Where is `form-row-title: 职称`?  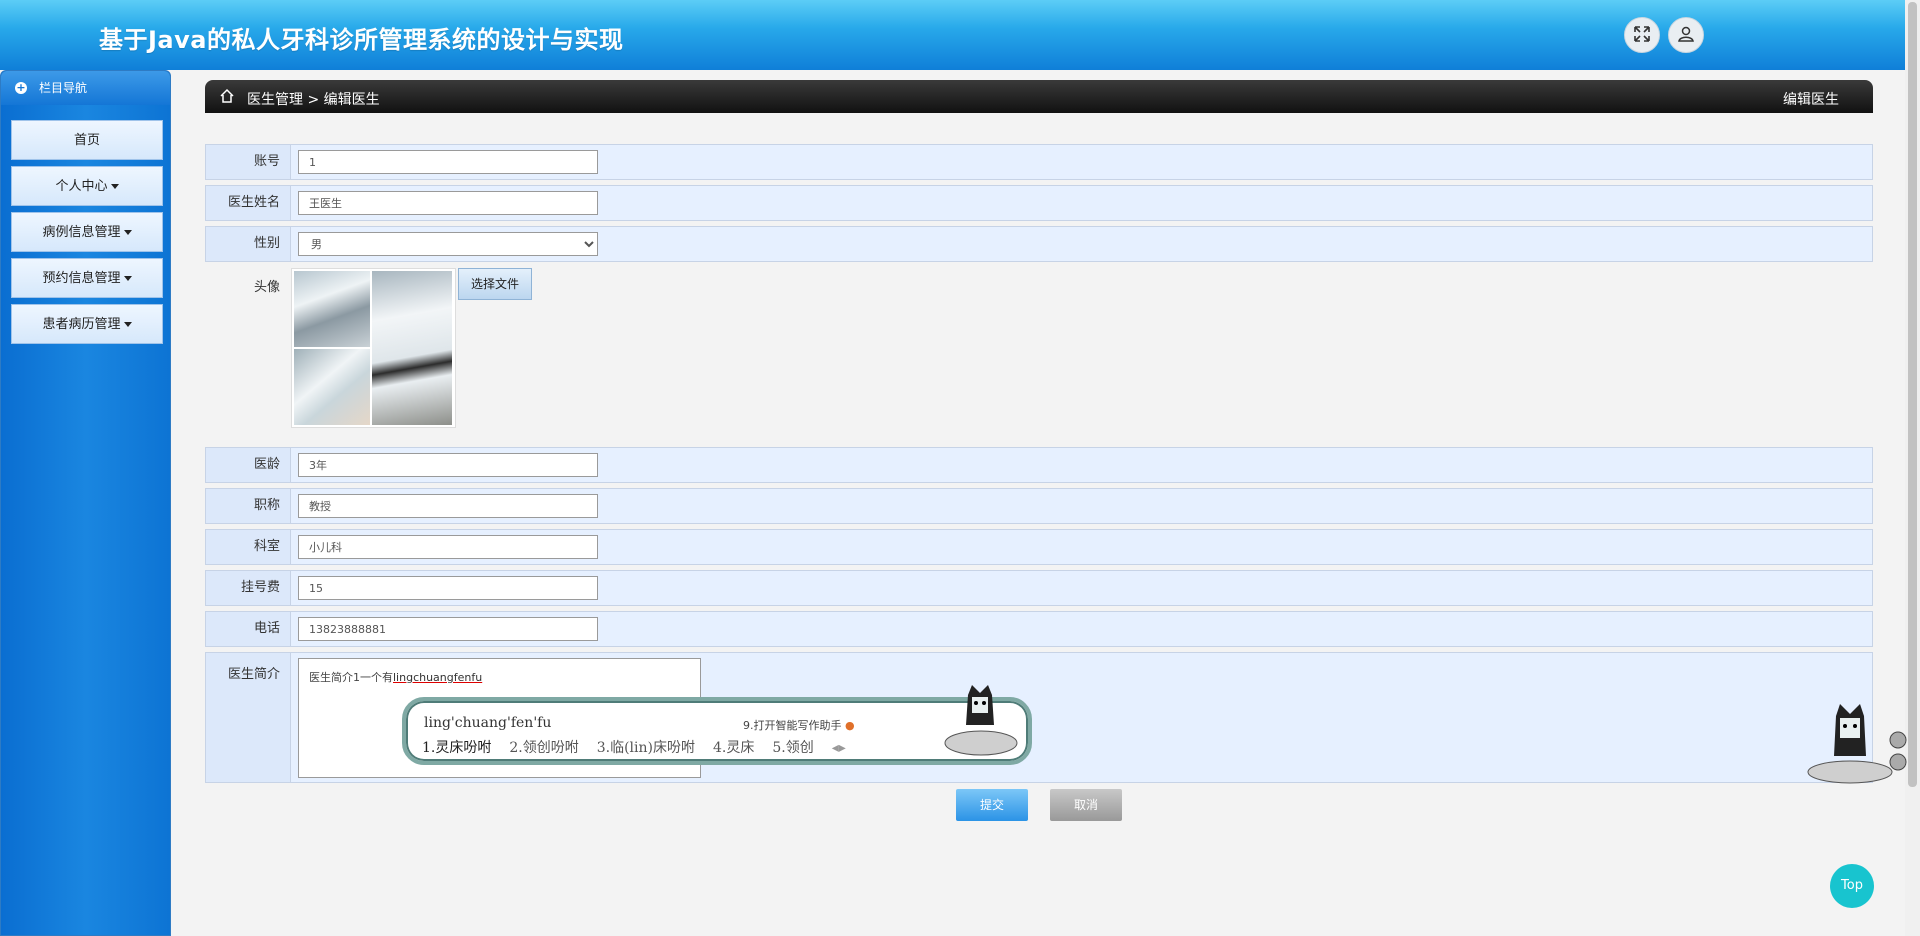 form-row-title: 职称 is located at coordinates (1039, 506).